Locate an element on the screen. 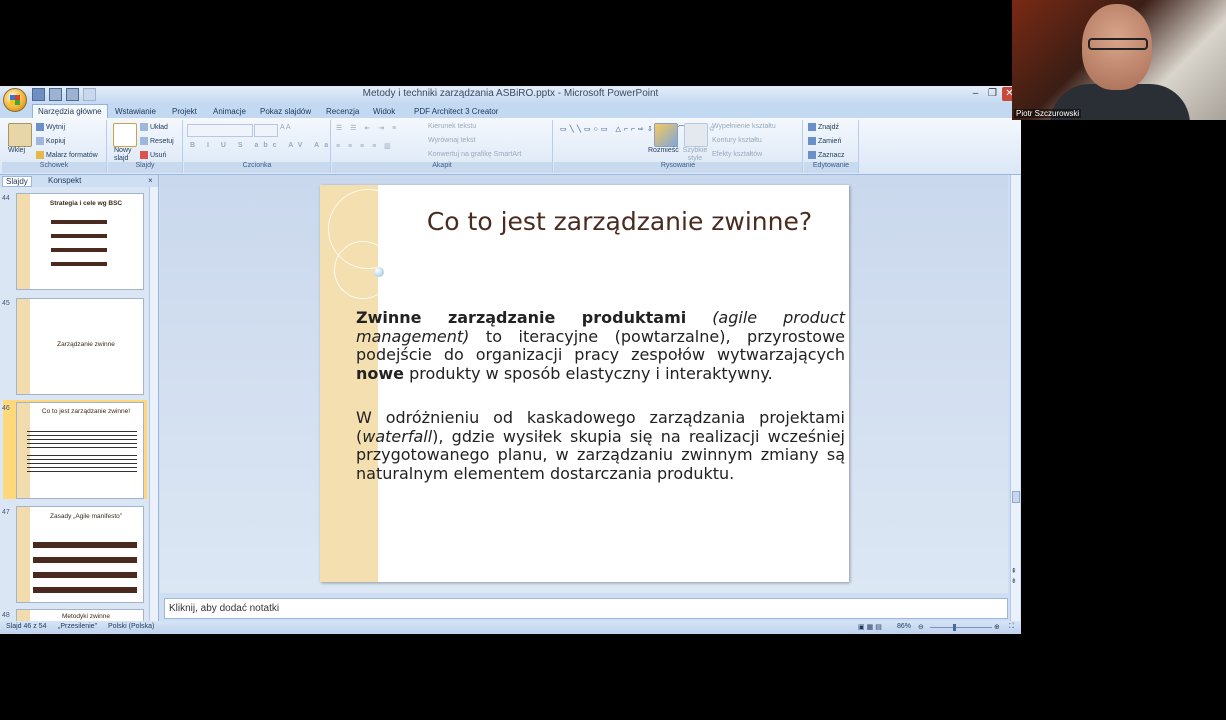  tab-home: Narzędzia główne is located at coordinates (70, 111).